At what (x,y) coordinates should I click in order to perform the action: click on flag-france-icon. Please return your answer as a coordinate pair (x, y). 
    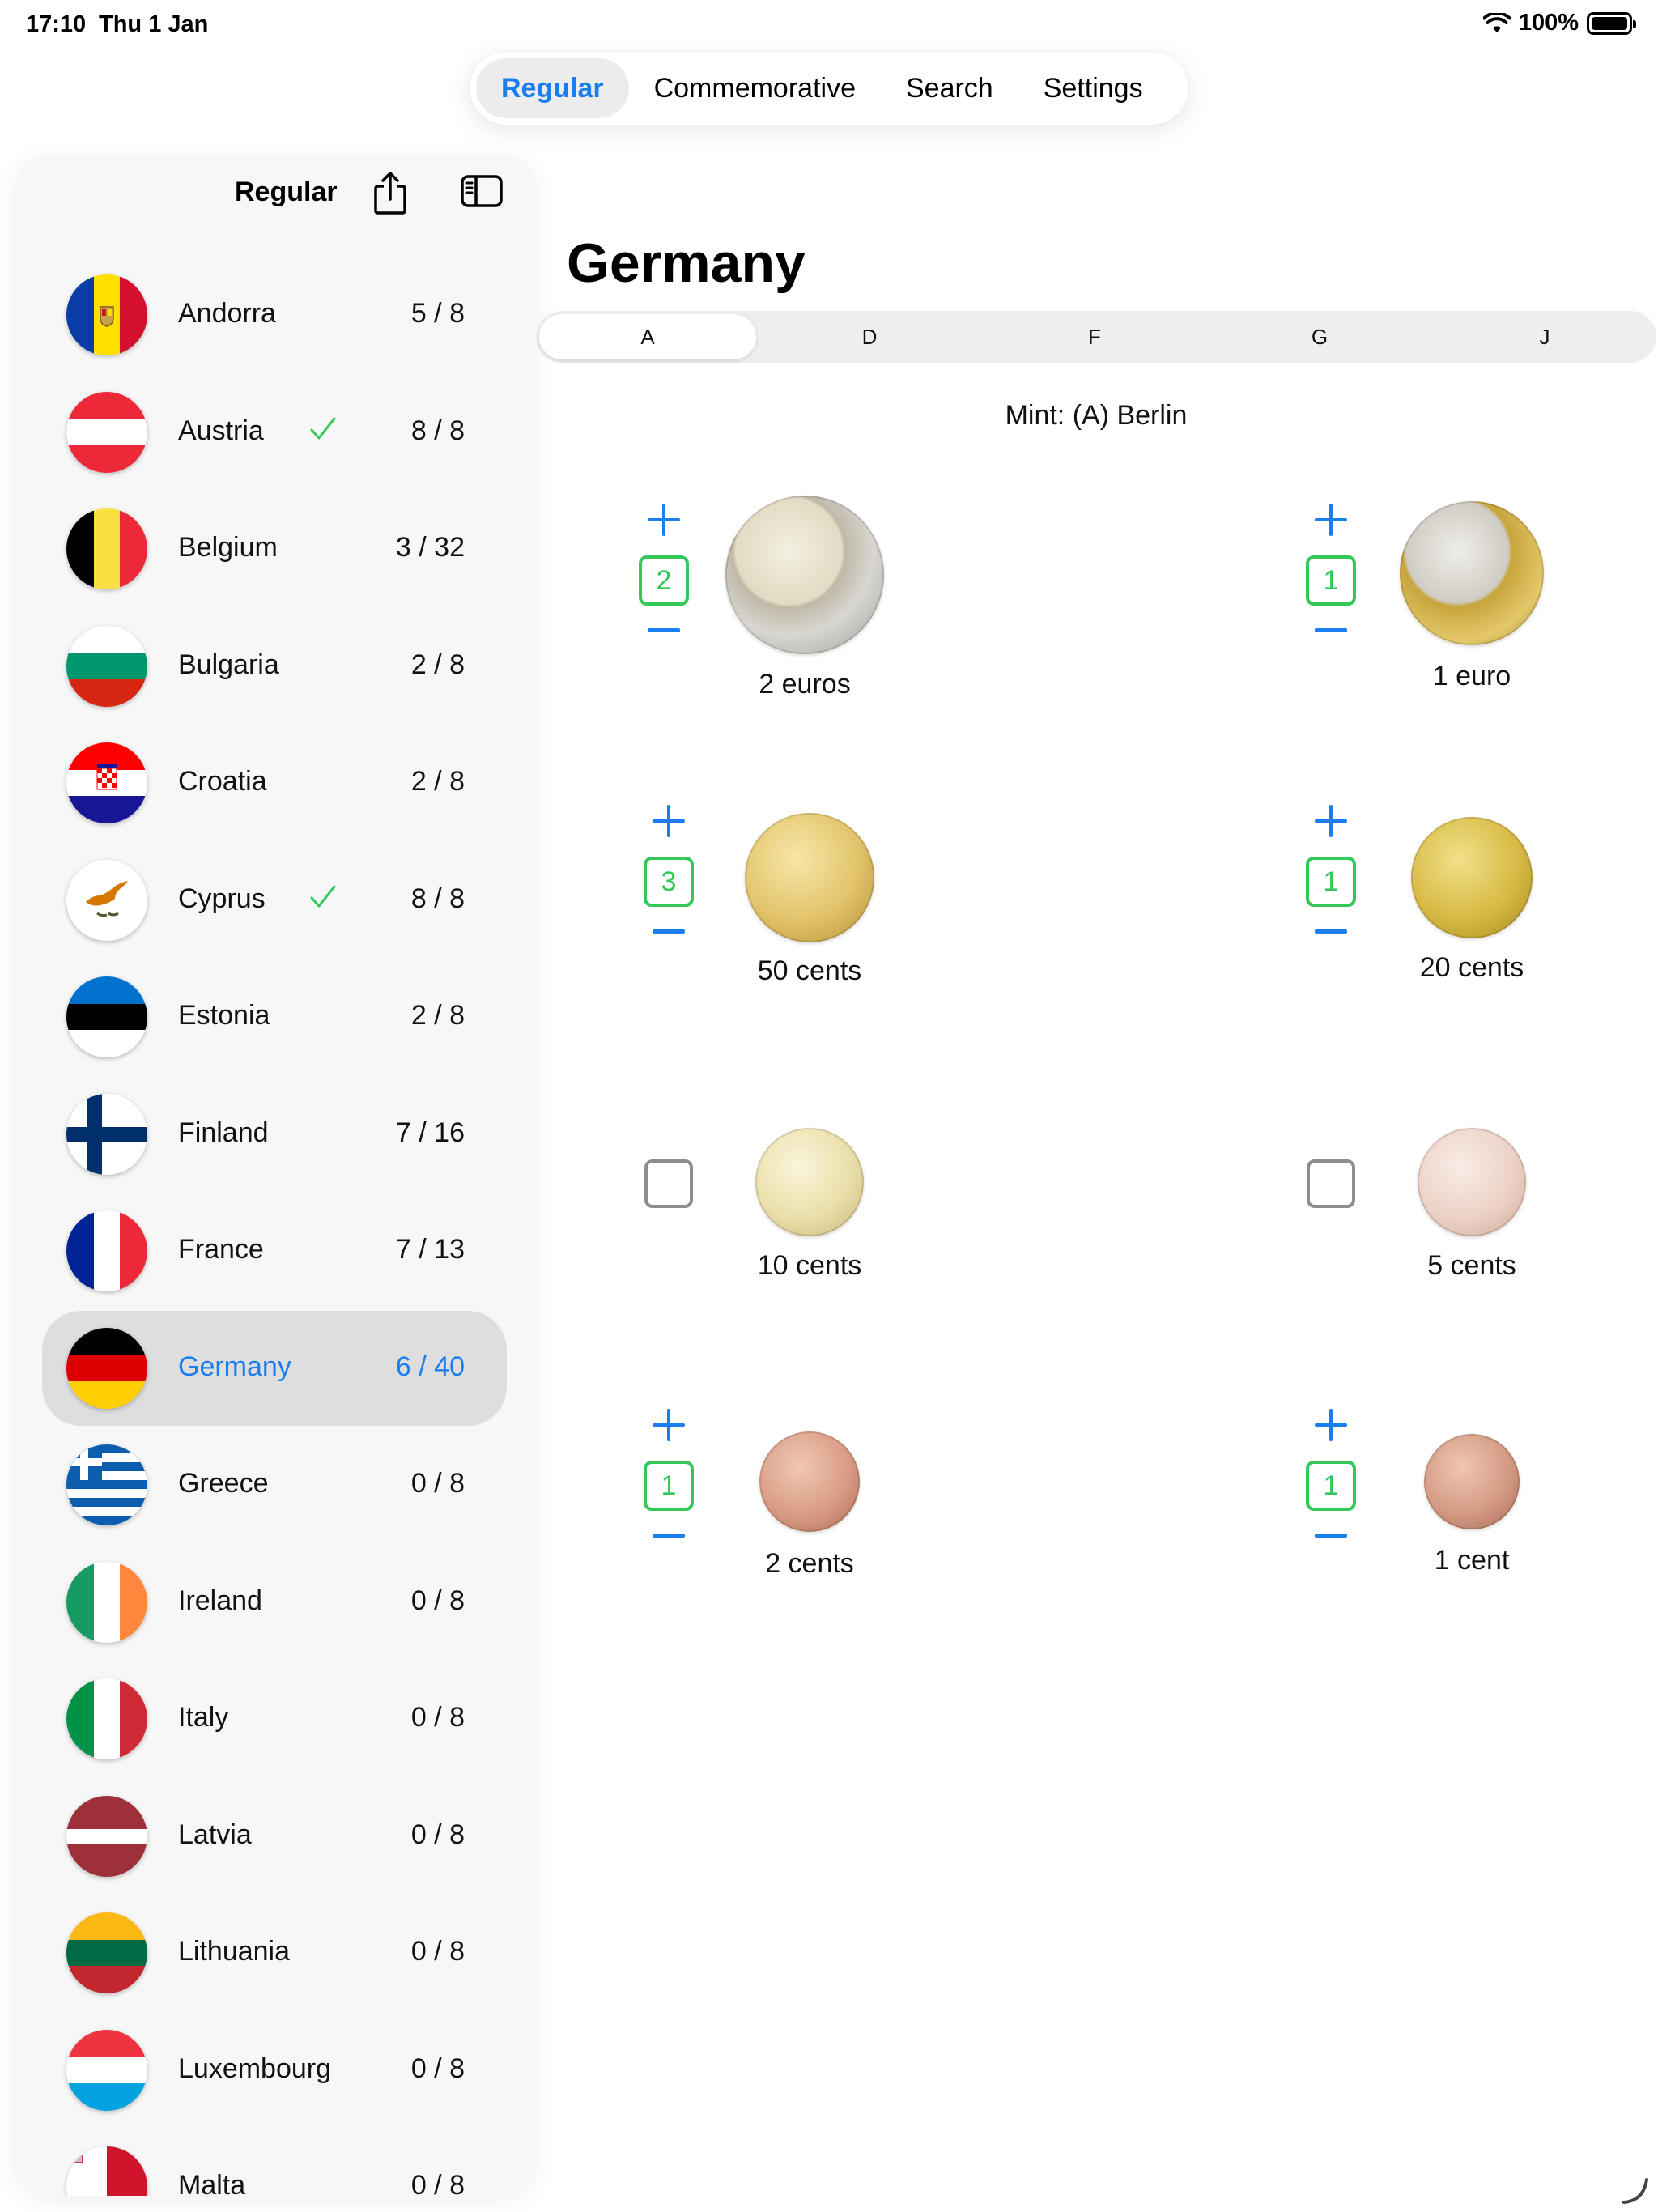
    Looking at the image, I should click on (106, 1251).